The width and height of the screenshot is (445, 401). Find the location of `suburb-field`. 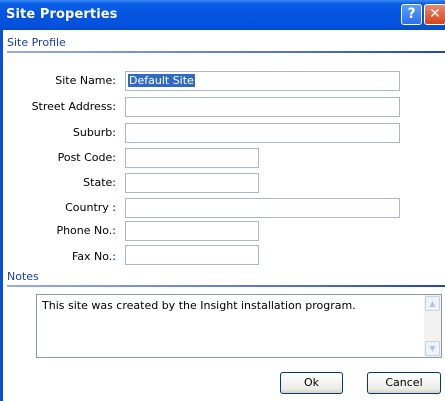

suburb-field is located at coordinates (262, 133).